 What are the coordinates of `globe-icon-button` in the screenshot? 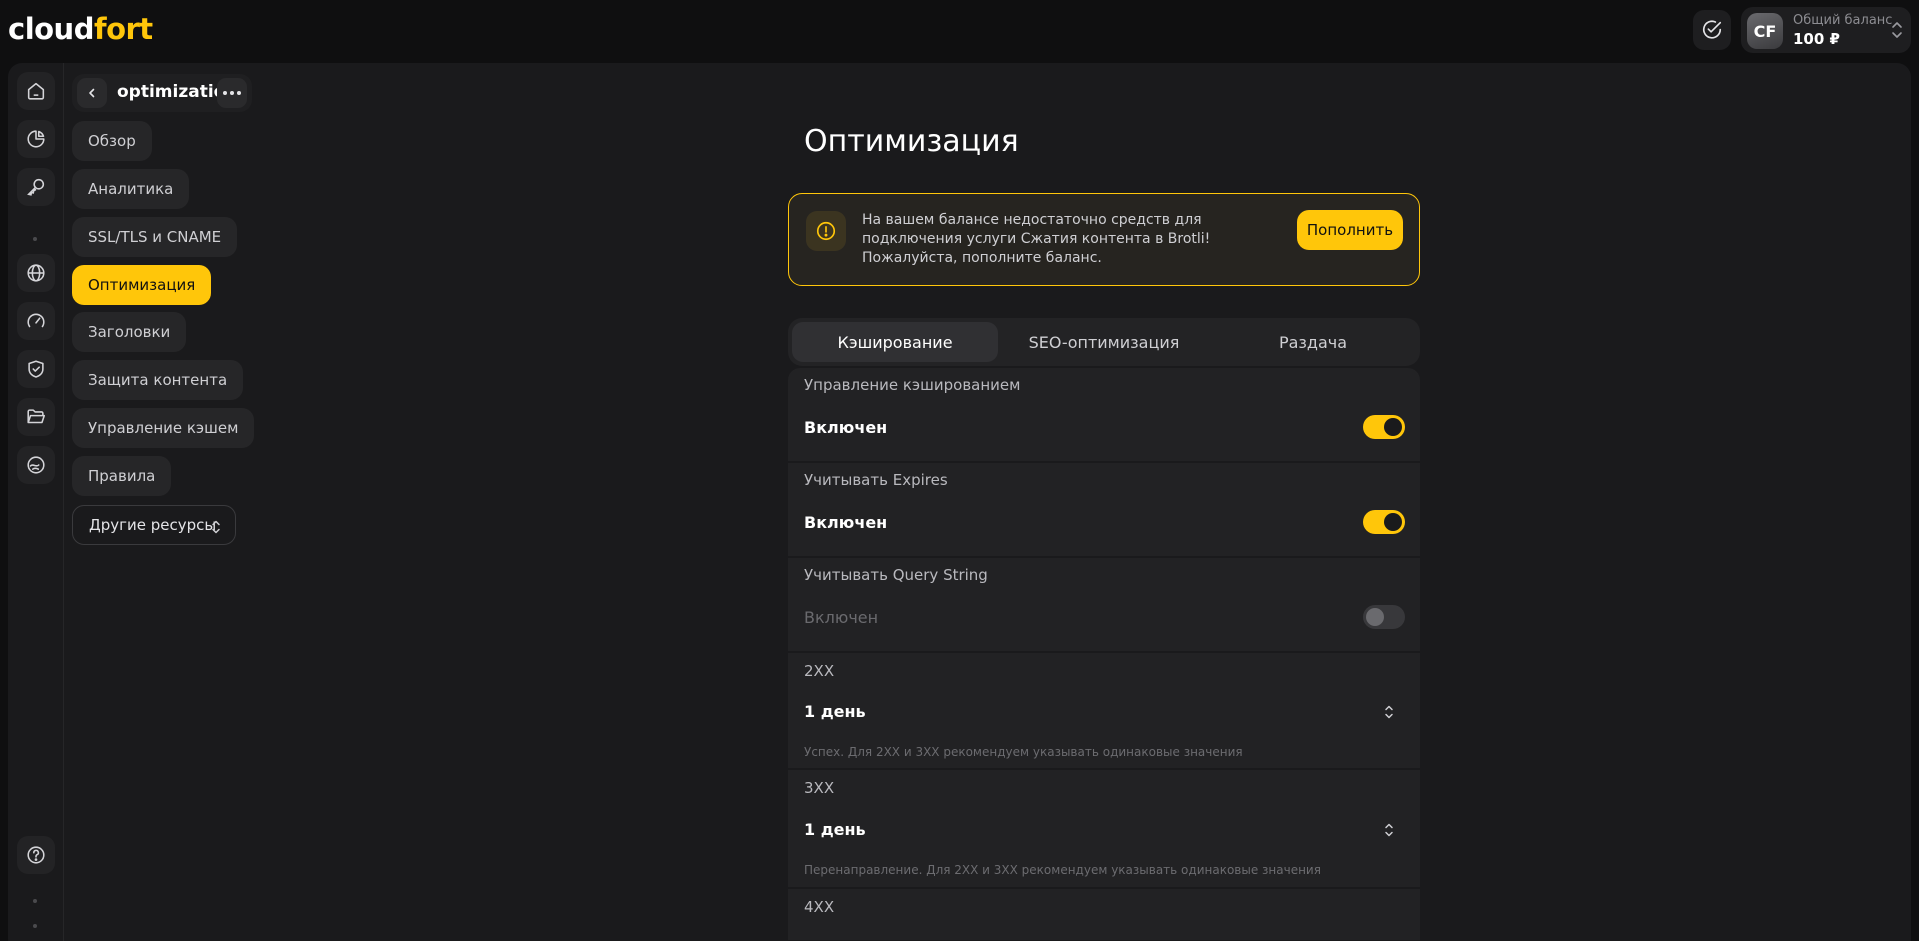 It's located at (36, 273).